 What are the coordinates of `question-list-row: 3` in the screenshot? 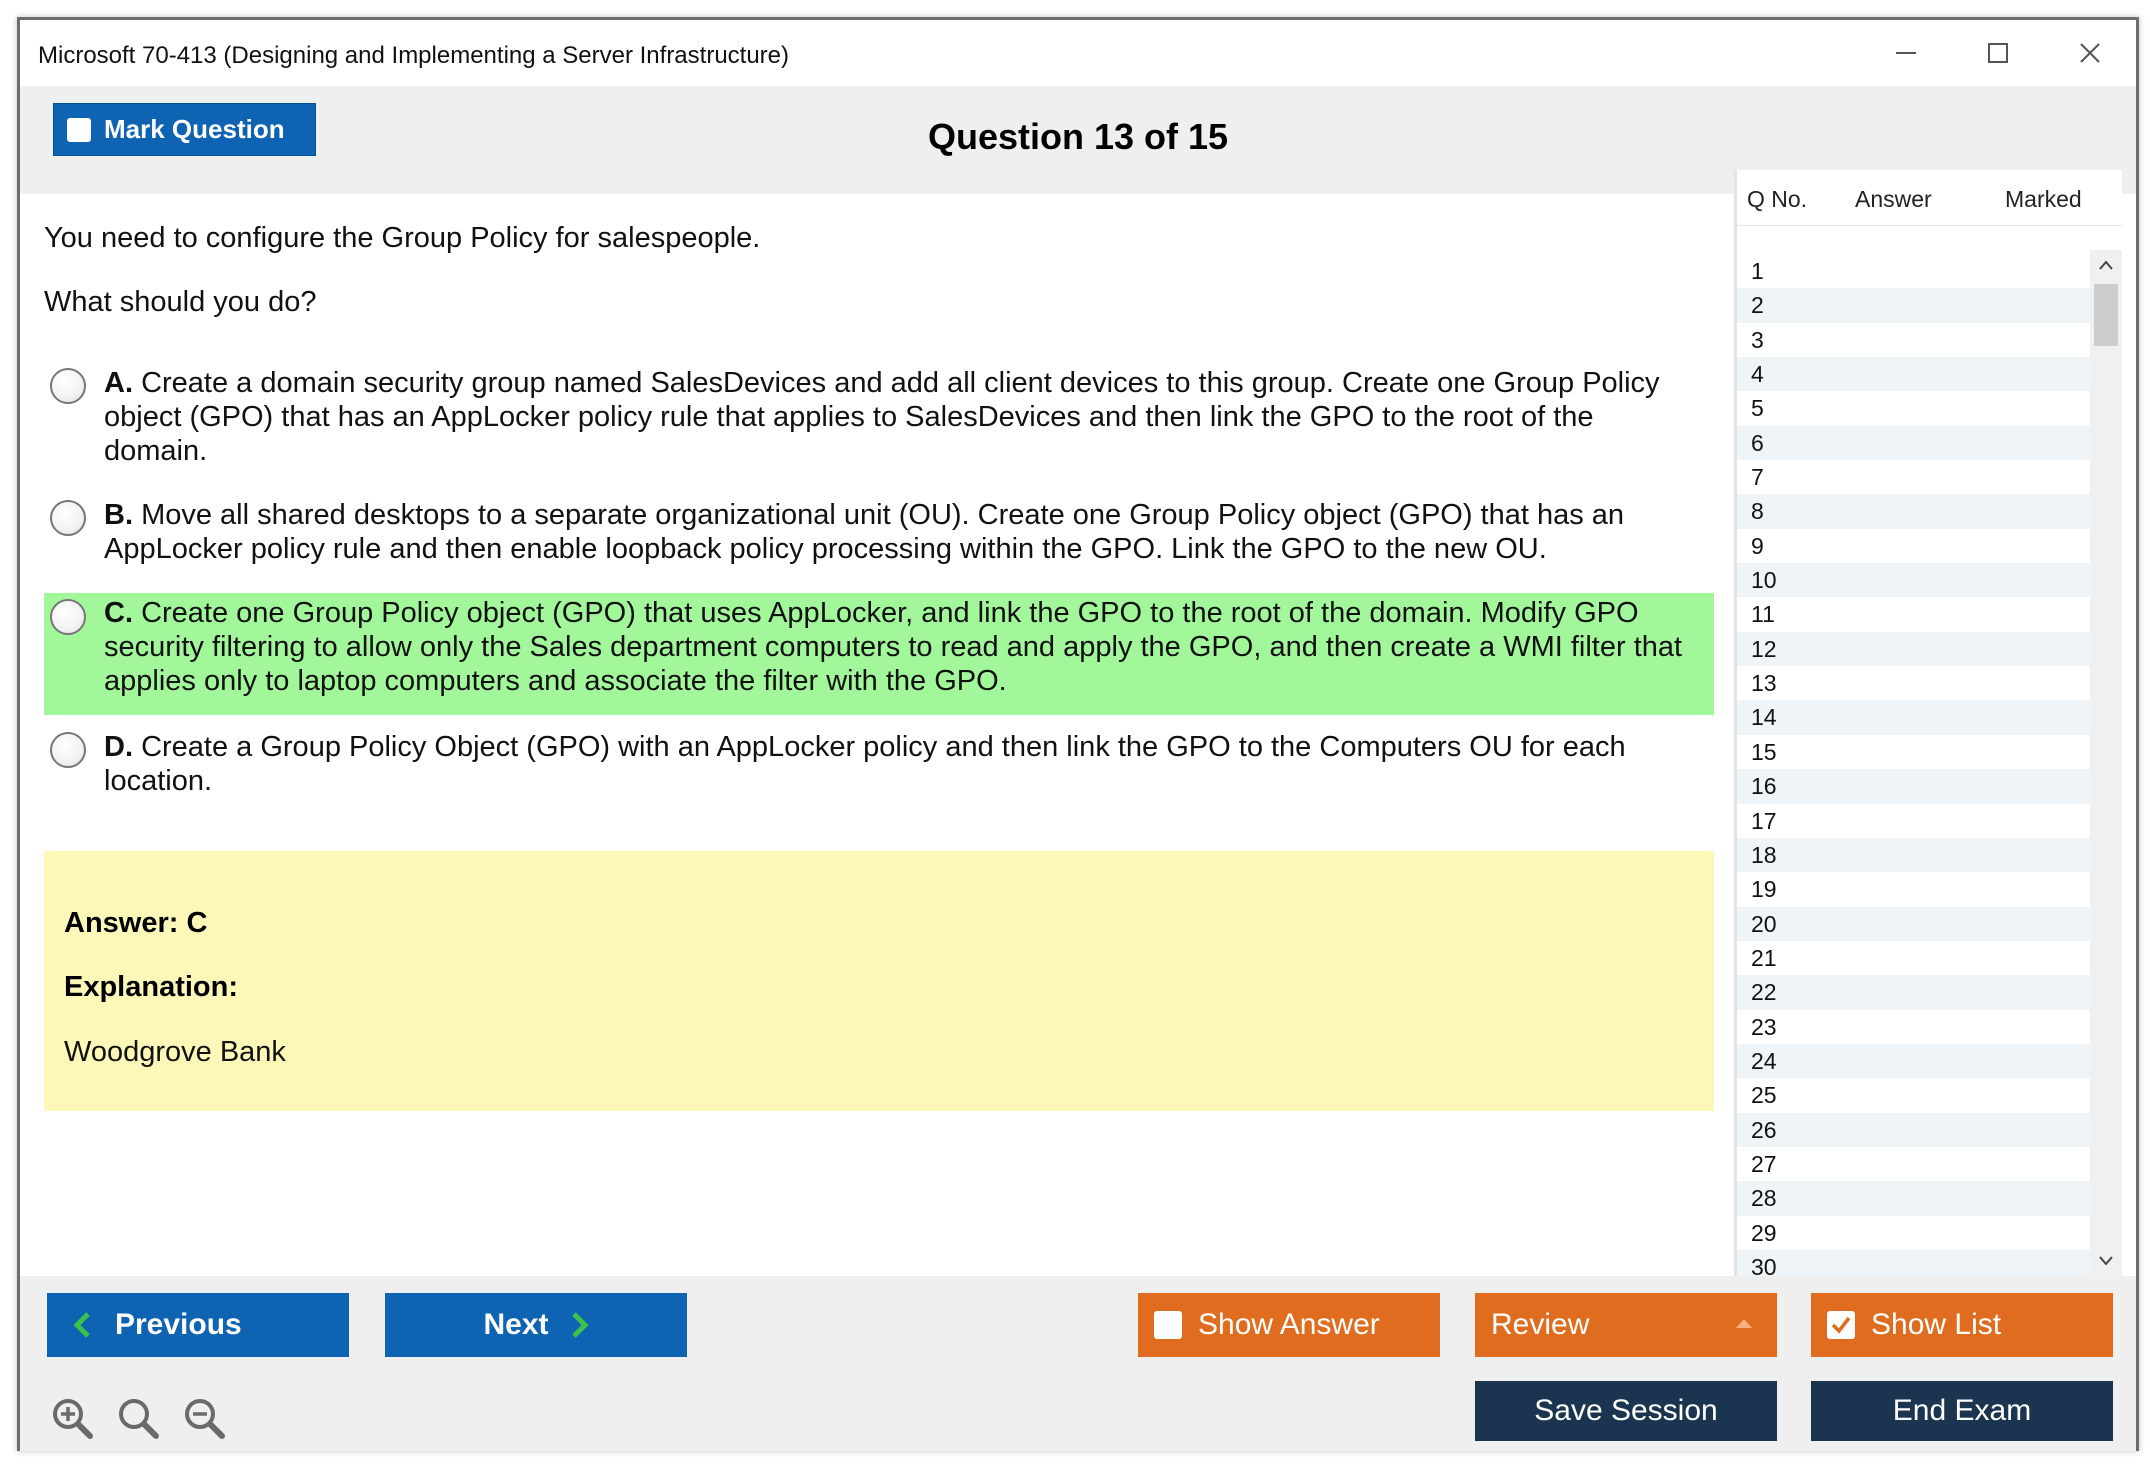 It's located at (1920, 340).